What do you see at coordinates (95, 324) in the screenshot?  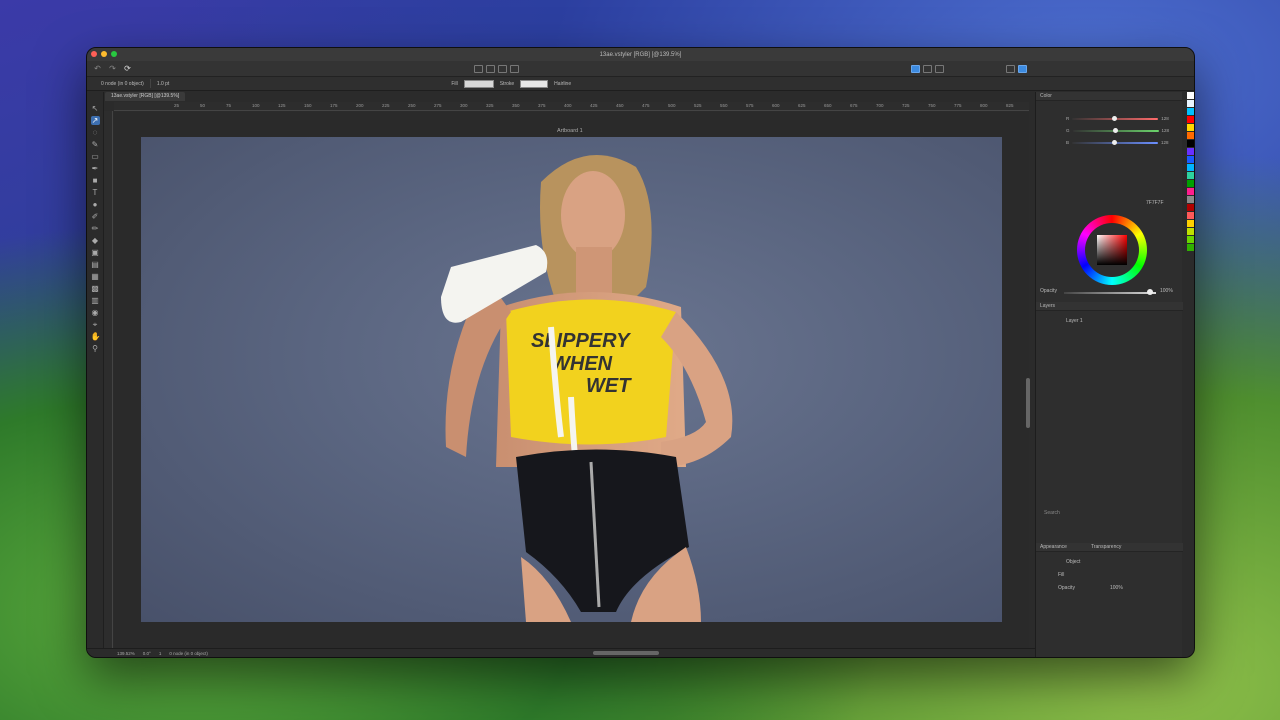 I see `eyedropper-tool-icon: ⌖` at bounding box center [95, 324].